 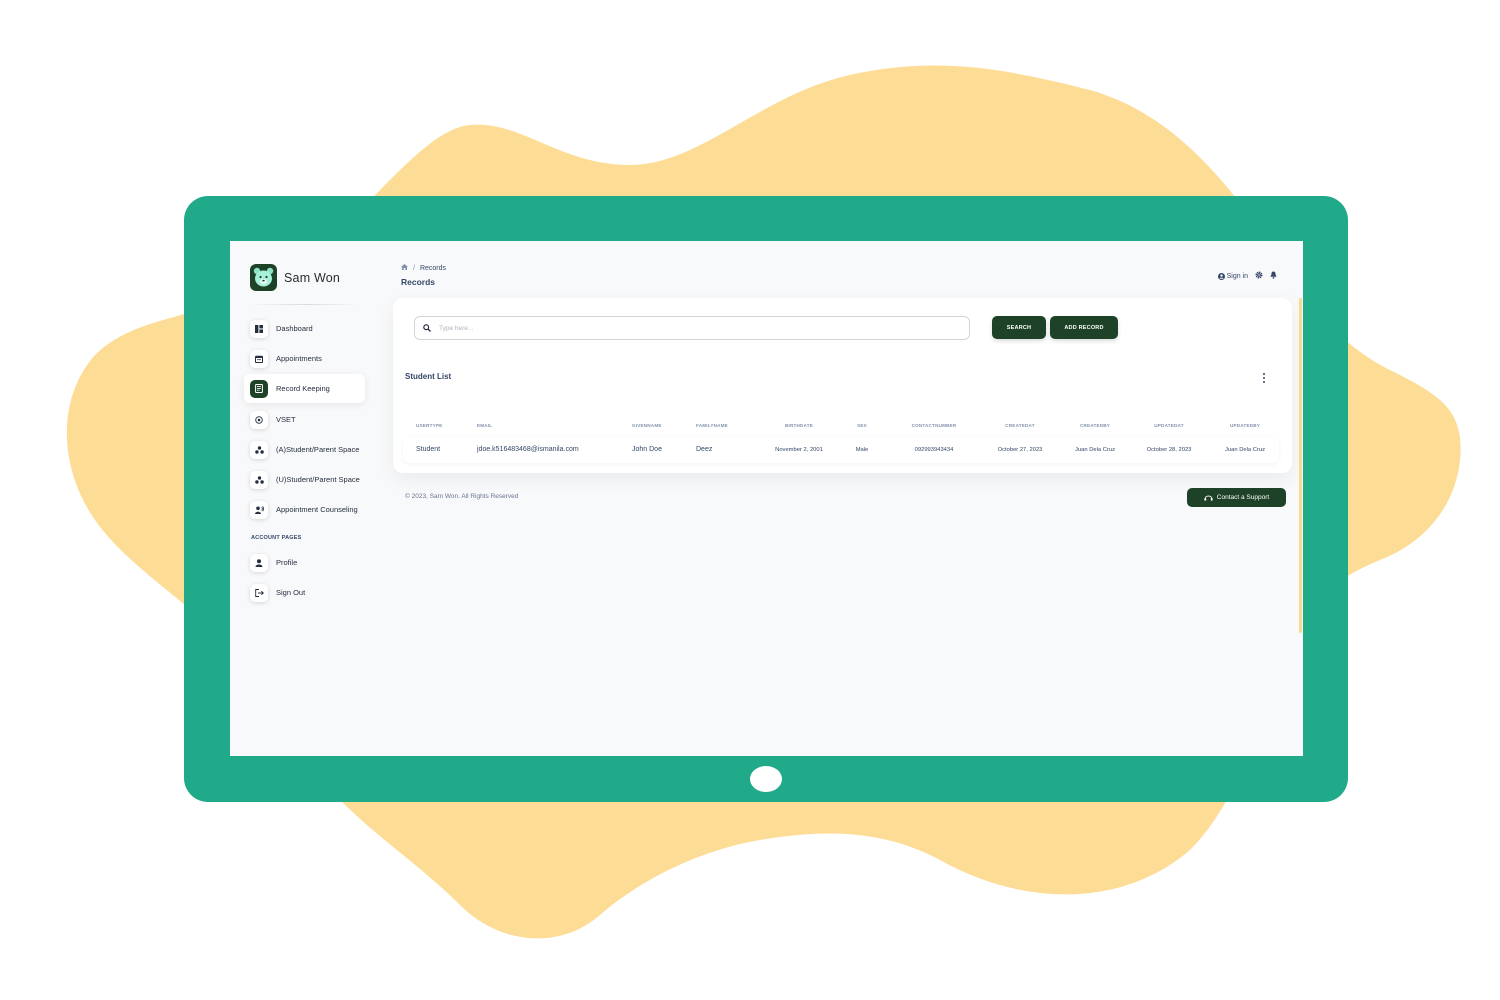 What do you see at coordinates (418, 282) in the screenshot?
I see `page-title: Records` at bounding box center [418, 282].